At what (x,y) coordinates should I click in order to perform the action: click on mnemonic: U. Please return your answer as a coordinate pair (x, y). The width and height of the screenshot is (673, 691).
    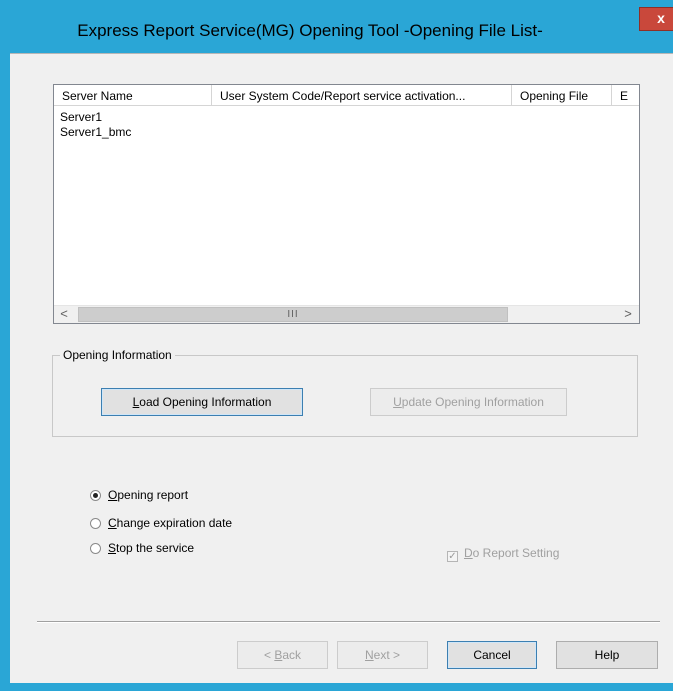
    Looking at the image, I should click on (397, 402).